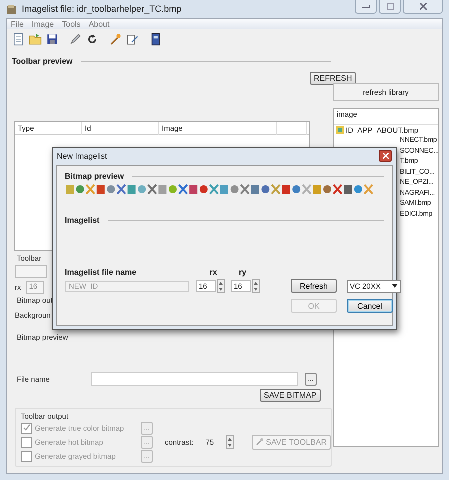 The image size is (449, 480). I want to click on refresh-button: REFRESH, so click(333, 78).